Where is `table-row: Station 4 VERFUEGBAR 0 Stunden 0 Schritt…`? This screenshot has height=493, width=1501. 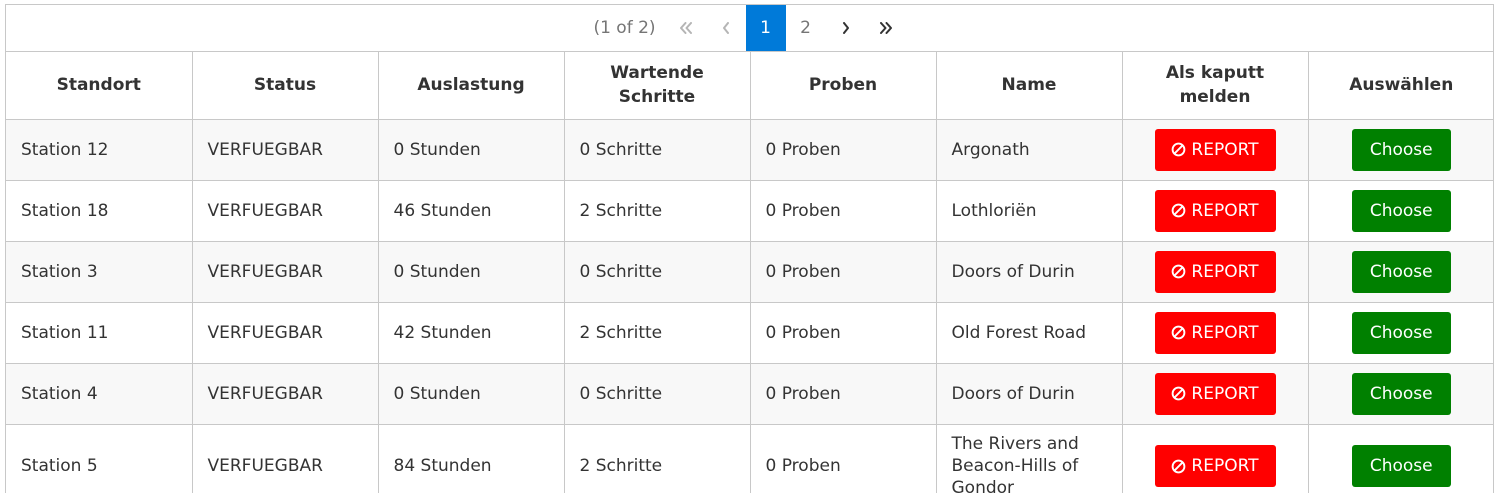 table-row: Station 4 VERFUEGBAR 0 Stunden 0 Schritt… is located at coordinates (749, 394).